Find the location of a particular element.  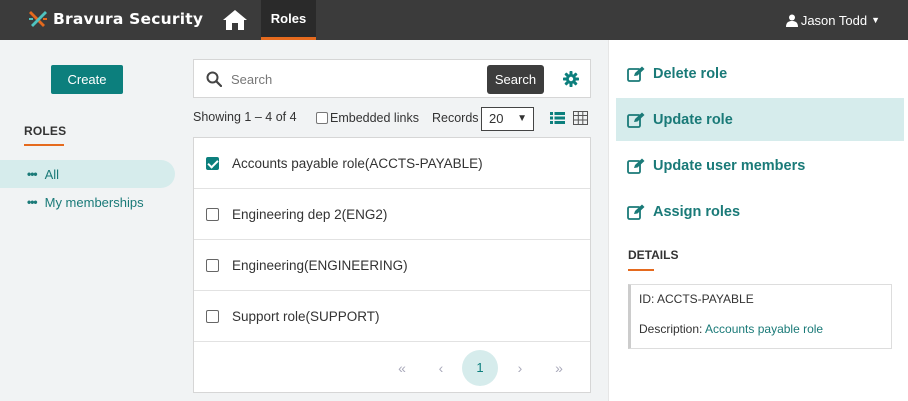

row-label: Engineering dep 2(ENG2) is located at coordinates (310, 214).